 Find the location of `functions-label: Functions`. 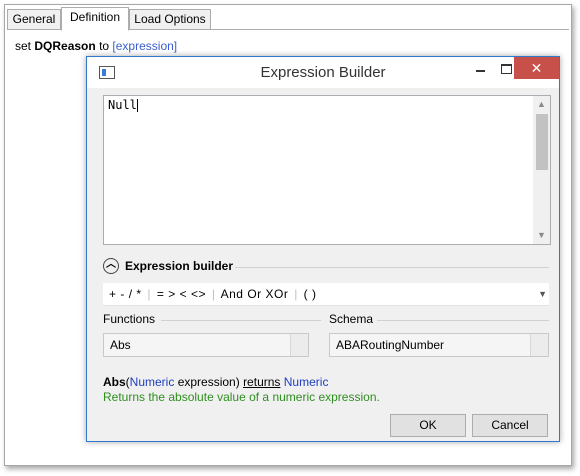

functions-label: Functions is located at coordinates (129, 319).